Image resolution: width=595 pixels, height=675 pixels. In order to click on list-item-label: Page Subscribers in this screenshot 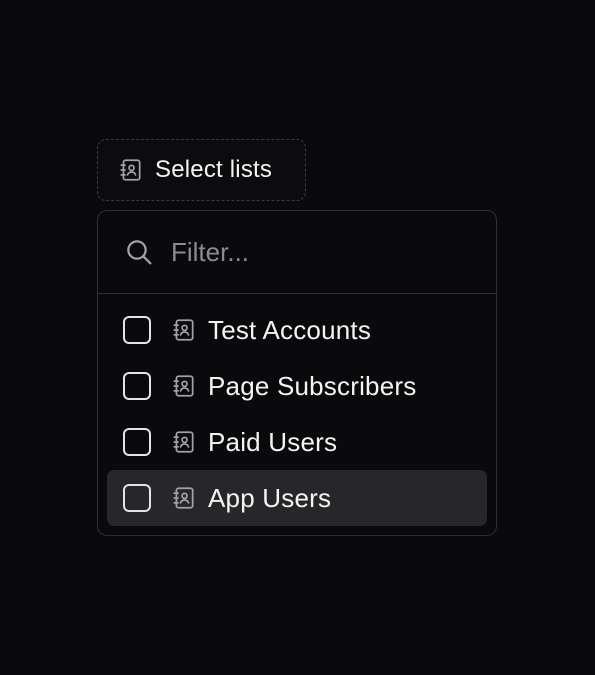, I will do `click(312, 385)`.